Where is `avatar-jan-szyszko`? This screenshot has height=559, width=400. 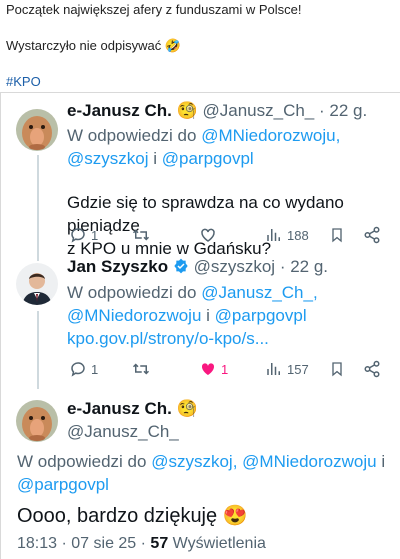 avatar-jan-szyszko is located at coordinates (37, 284).